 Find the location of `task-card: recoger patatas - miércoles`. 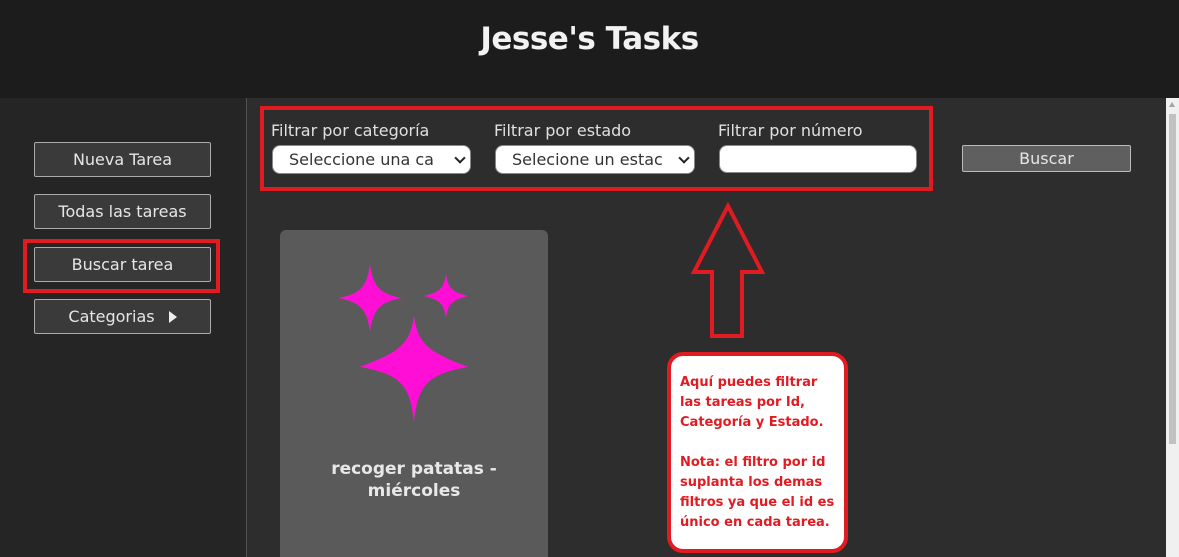

task-card: recoger patatas - miércoles is located at coordinates (414, 393).